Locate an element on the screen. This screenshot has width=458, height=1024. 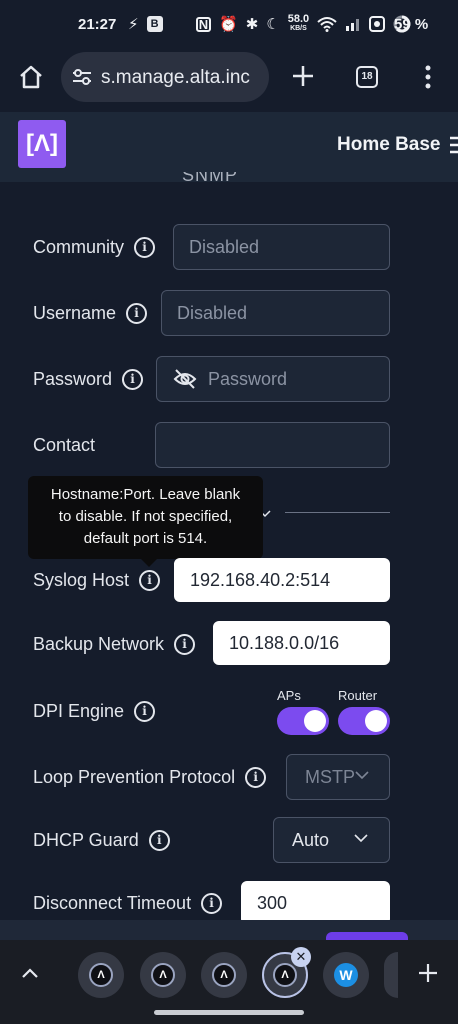
status-bar: 21:27 ⚡ B N ⏰ ✱ ☾ 58.0 KB/S 59 % is located at coordinates (229, 25).